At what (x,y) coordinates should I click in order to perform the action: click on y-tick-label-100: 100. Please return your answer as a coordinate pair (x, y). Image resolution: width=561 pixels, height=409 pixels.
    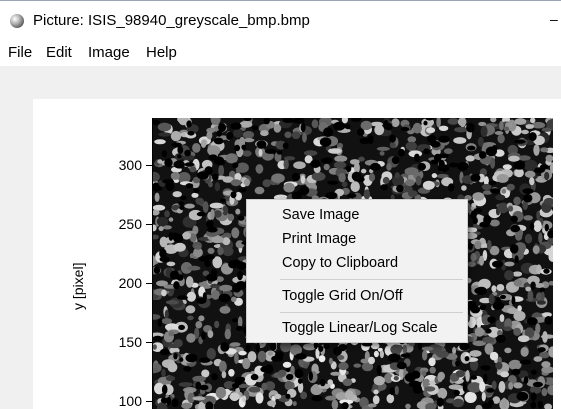
    Looking at the image, I should click on (130, 401).